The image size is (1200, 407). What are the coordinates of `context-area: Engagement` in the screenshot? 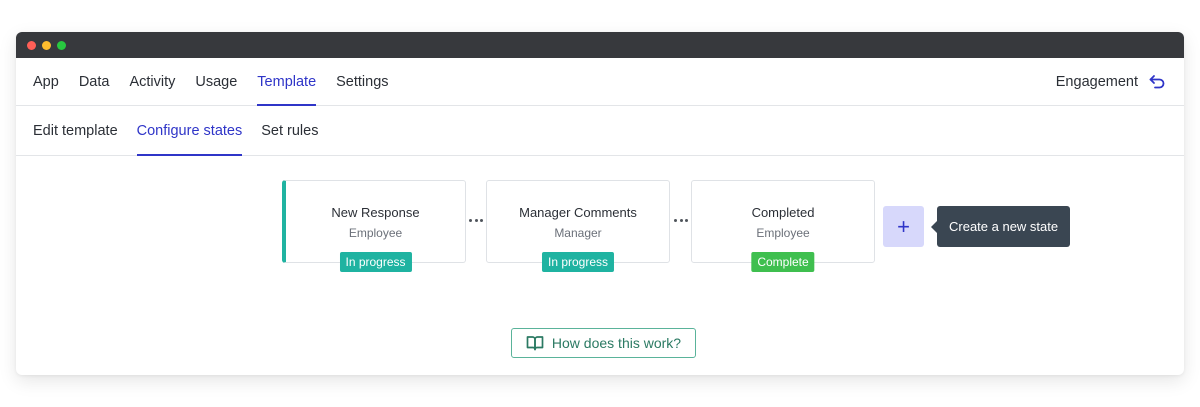 It's located at (1111, 81).